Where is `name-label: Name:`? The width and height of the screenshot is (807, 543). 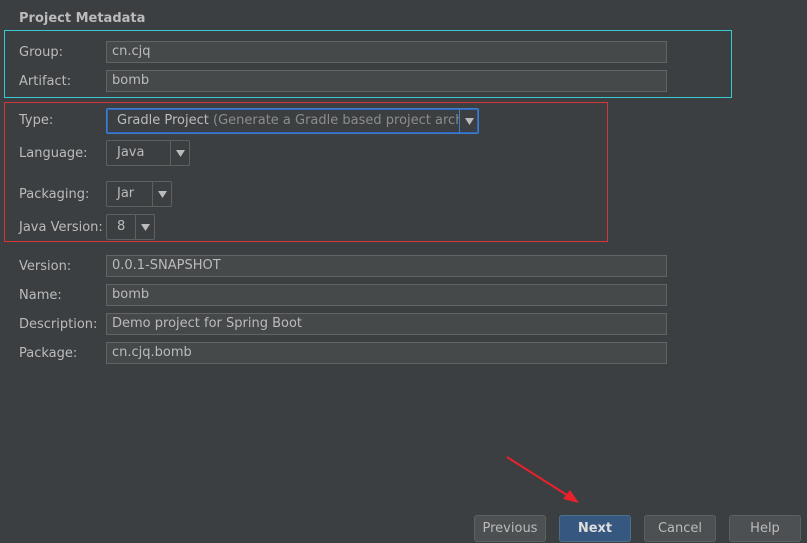
name-label: Name: is located at coordinates (40, 295).